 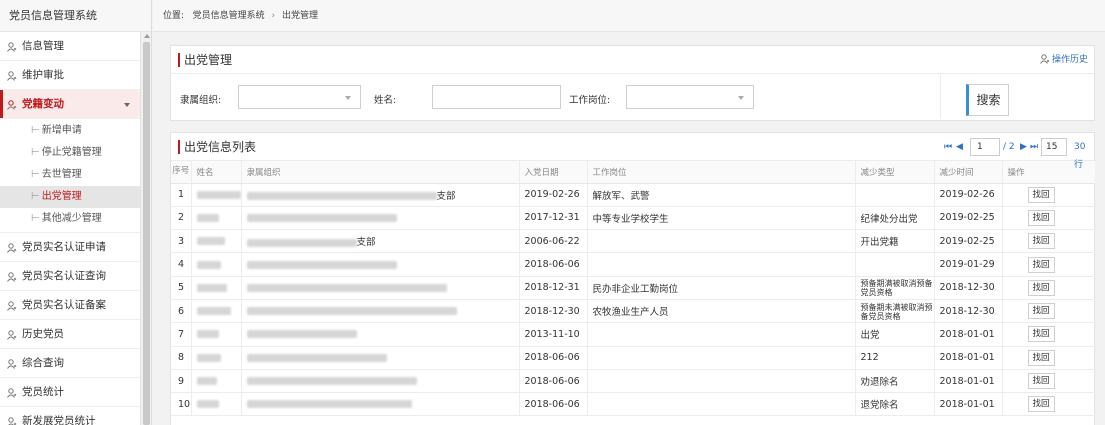 I want to click on cell-org-suffix: 支部, so click(x=446, y=196).